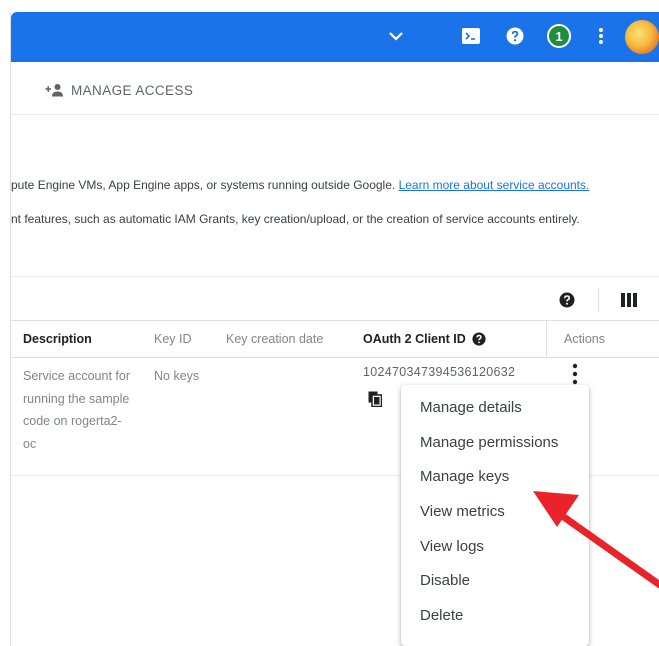 This screenshot has width=659, height=646. What do you see at coordinates (584, 339) in the screenshot?
I see `column-header-actions: Actions` at bounding box center [584, 339].